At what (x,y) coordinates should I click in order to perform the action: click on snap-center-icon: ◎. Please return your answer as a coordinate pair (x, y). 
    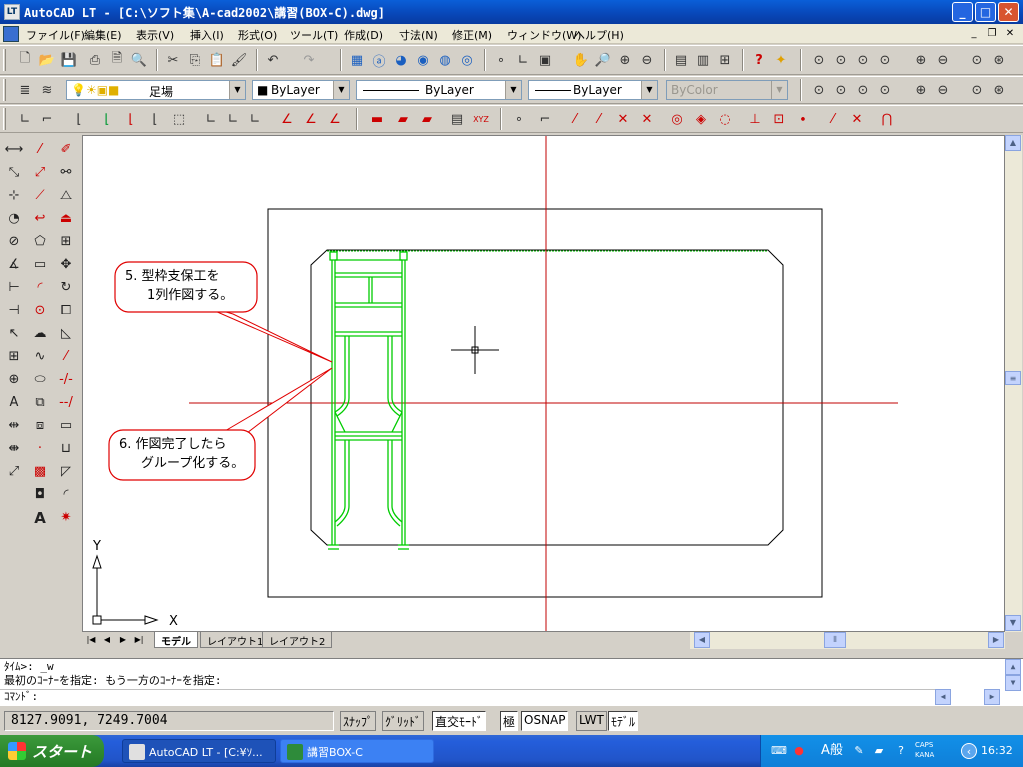
    Looking at the image, I should click on (677, 119).